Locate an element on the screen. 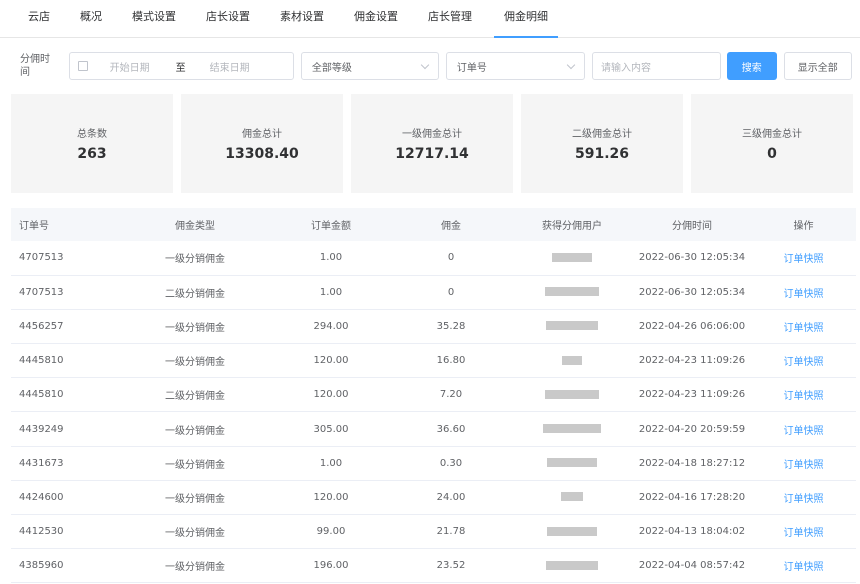 The image size is (860, 584). stat-level3-total: 三级佣金总计 0 is located at coordinates (772, 143).